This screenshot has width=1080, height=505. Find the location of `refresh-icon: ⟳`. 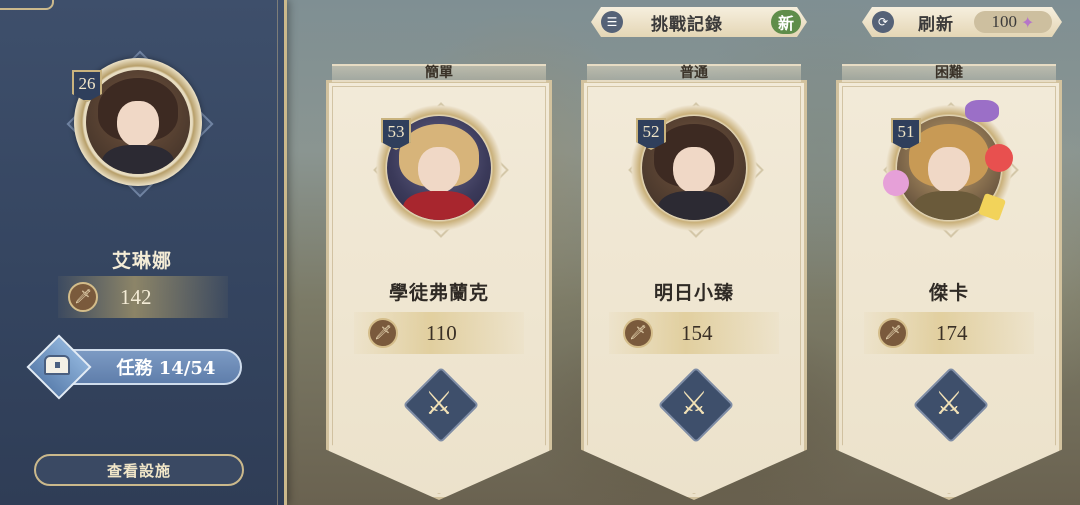

refresh-icon: ⟳ is located at coordinates (883, 22).